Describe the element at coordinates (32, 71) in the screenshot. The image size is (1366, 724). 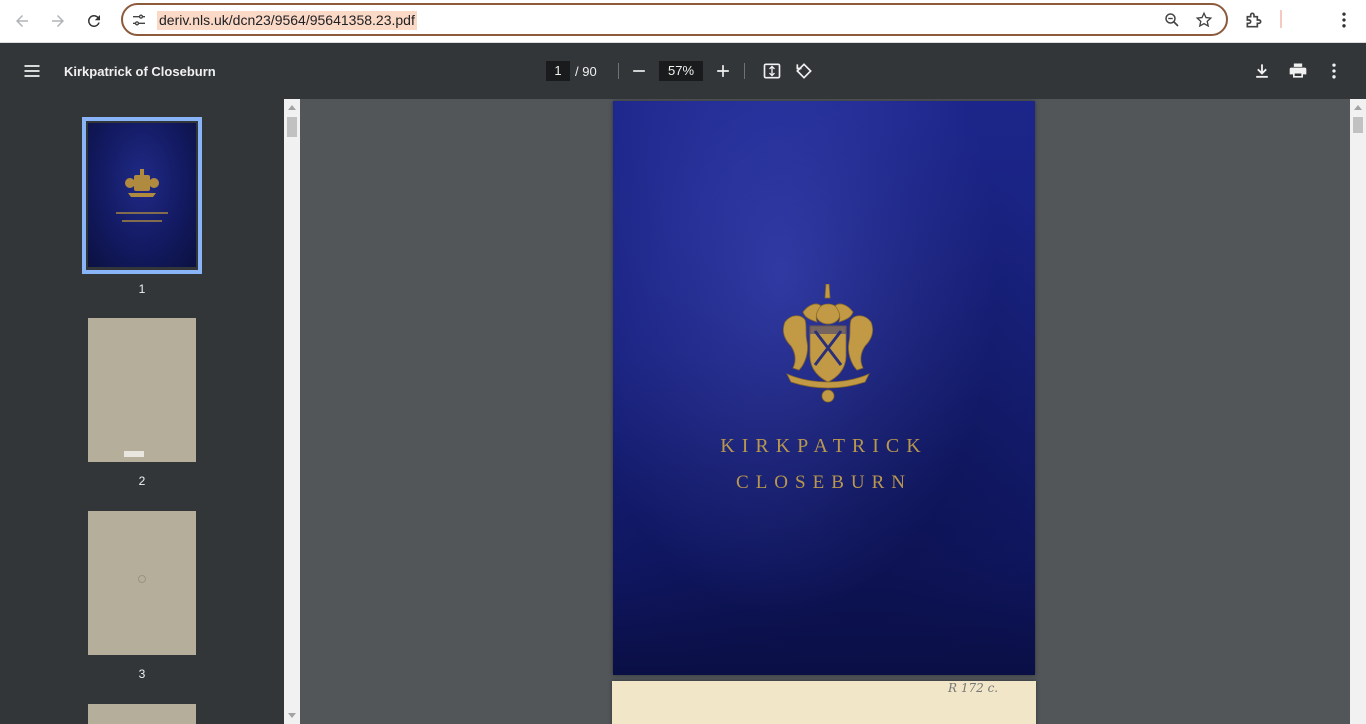
I see `hamburger-icon` at that location.